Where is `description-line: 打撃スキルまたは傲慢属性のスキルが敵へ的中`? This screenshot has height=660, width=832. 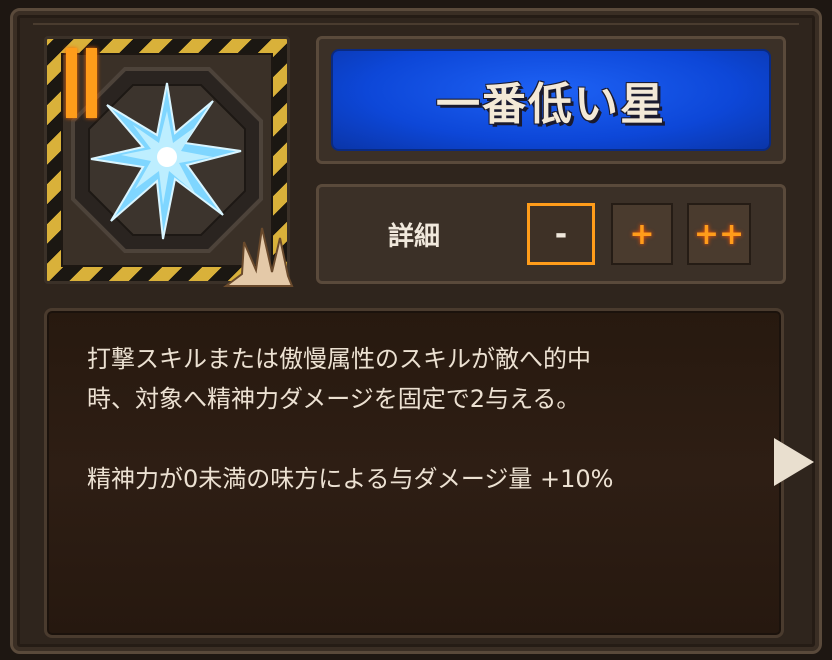
description-line: 打撃スキルまたは傲慢属性のスキルが敵へ的中 is located at coordinates (339, 359).